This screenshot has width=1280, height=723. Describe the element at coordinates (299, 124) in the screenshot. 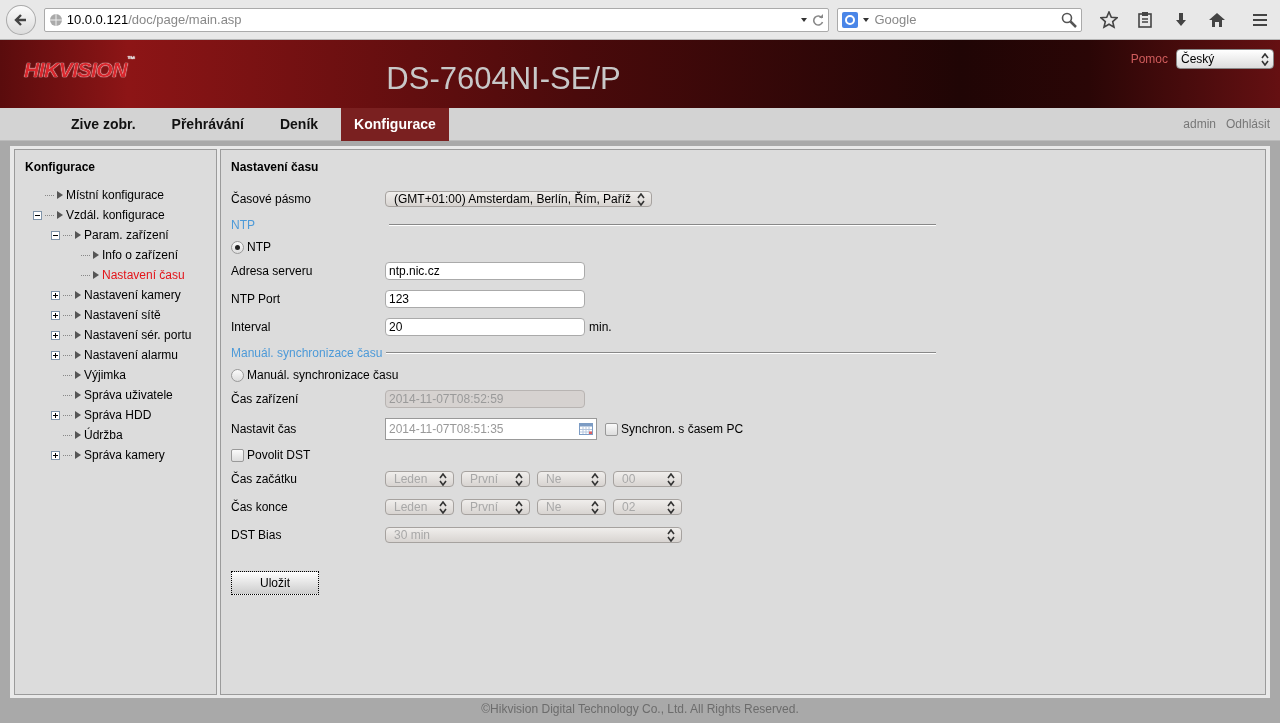

I see `nav-tab: Deník` at that location.